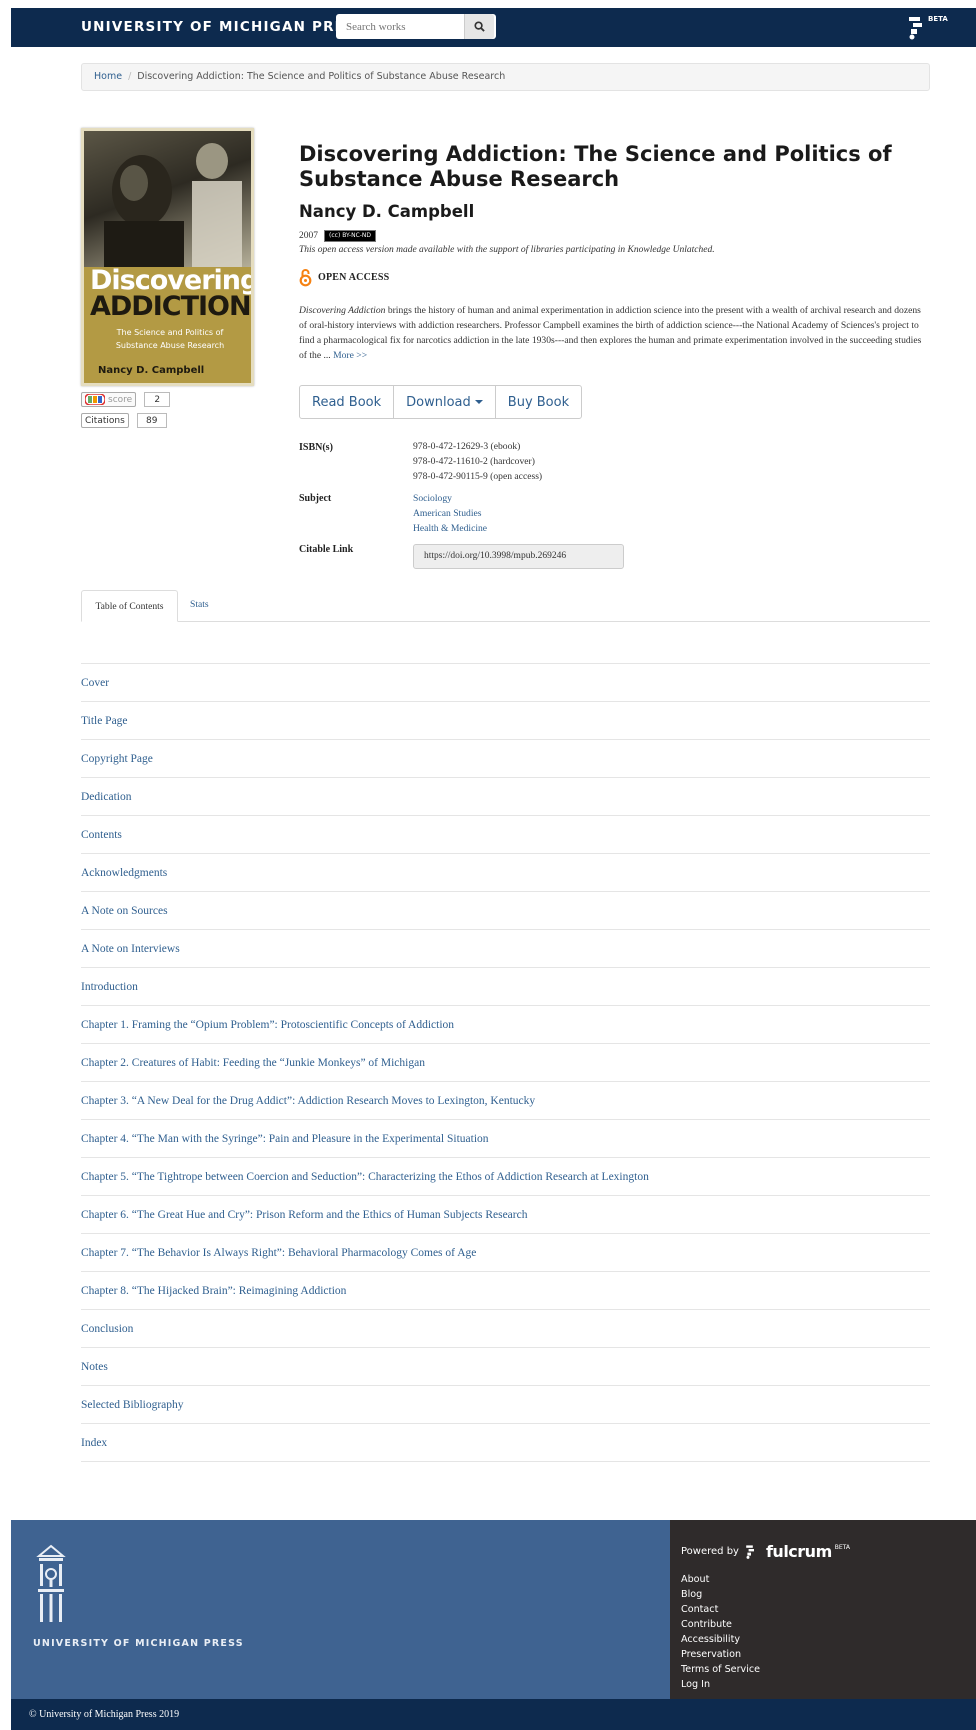 The image size is (976, 1730). Describe the element at coordinates (538, 402) in the screenshot. I see `buy-book-button: Buy Book` at that location.